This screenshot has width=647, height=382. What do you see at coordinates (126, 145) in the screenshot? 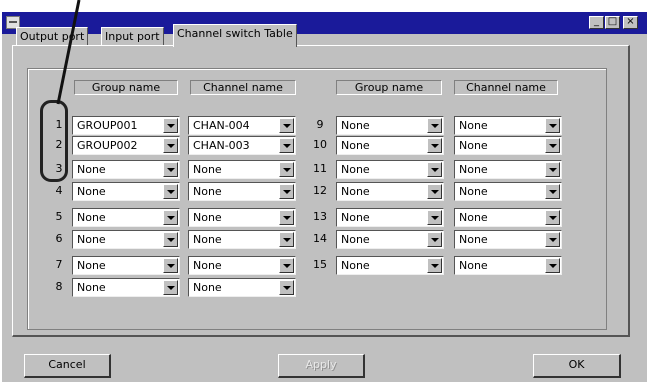
I see `group-select: GROUP002` at bounding box center [126, 145].